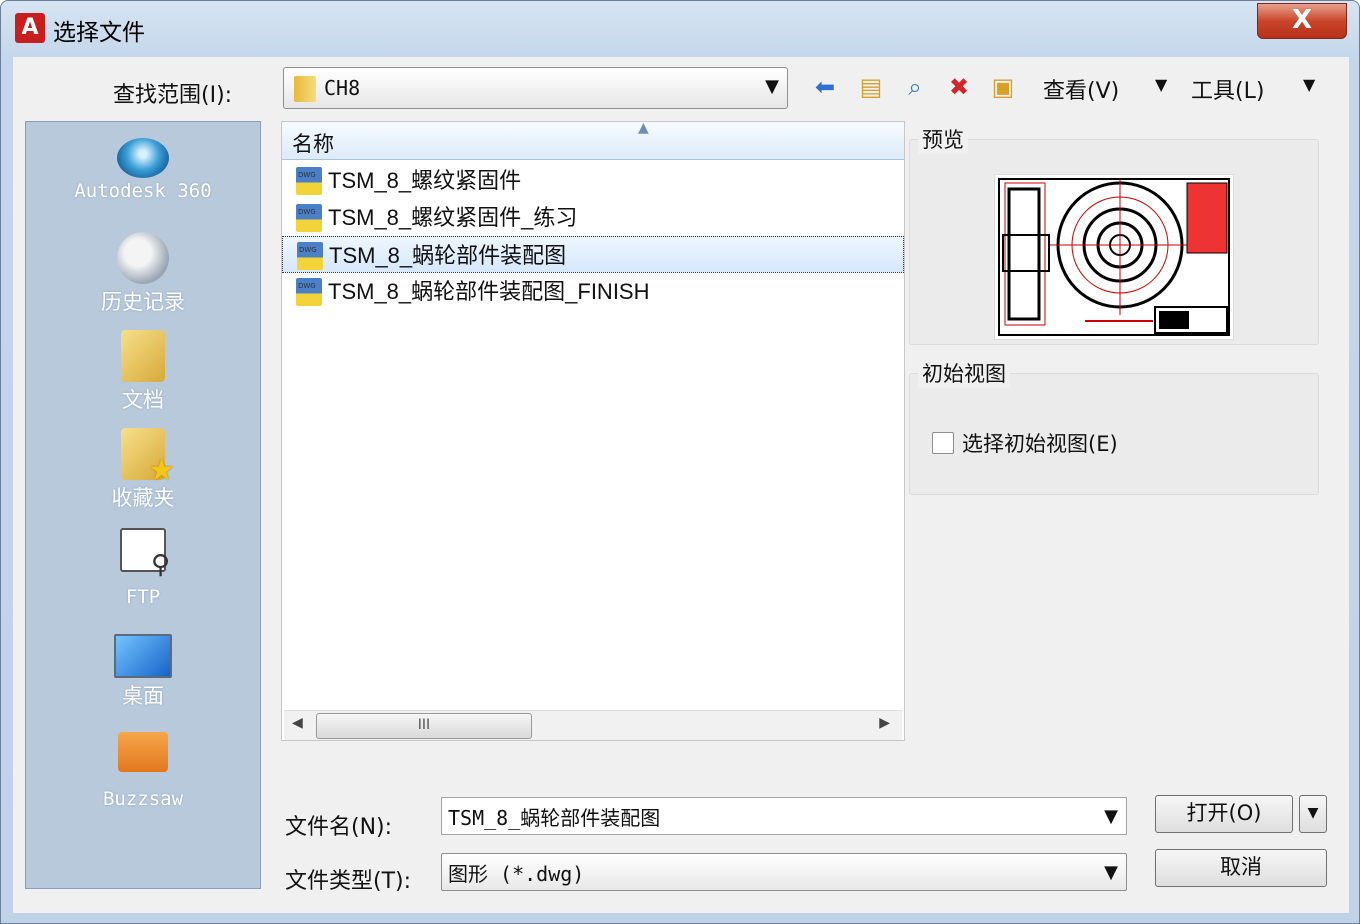  I want to click on sort-ascending-icon: ▲, so click(643, 128).